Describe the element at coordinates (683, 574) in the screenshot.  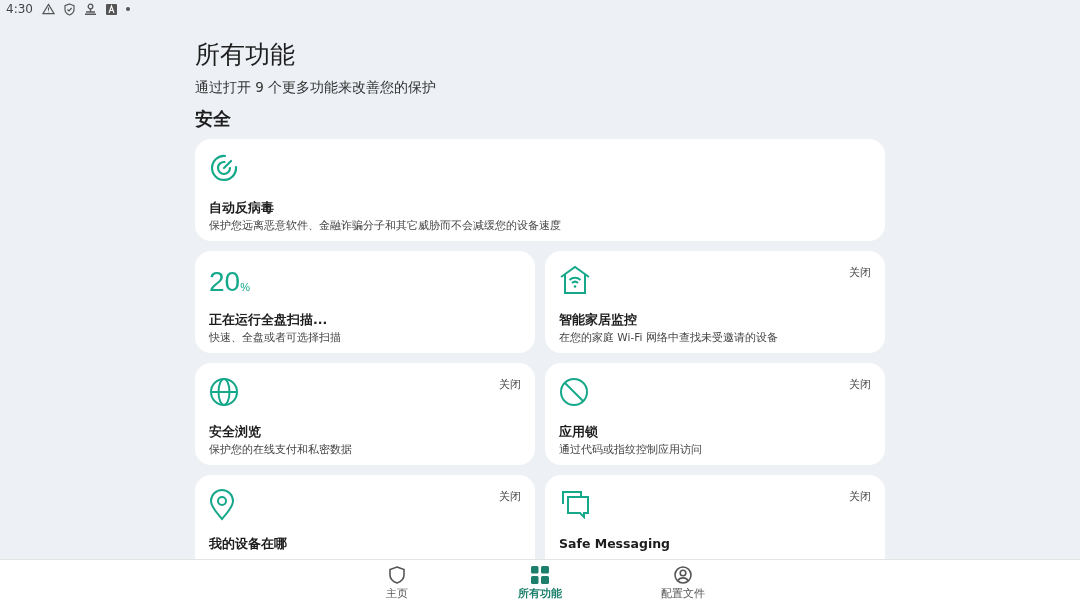
I see `profile-icon` at that location.